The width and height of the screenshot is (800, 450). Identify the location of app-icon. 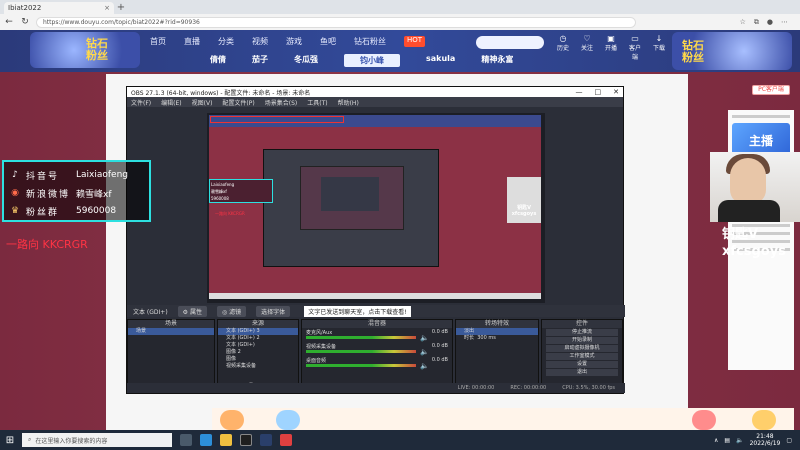
(286, 440).